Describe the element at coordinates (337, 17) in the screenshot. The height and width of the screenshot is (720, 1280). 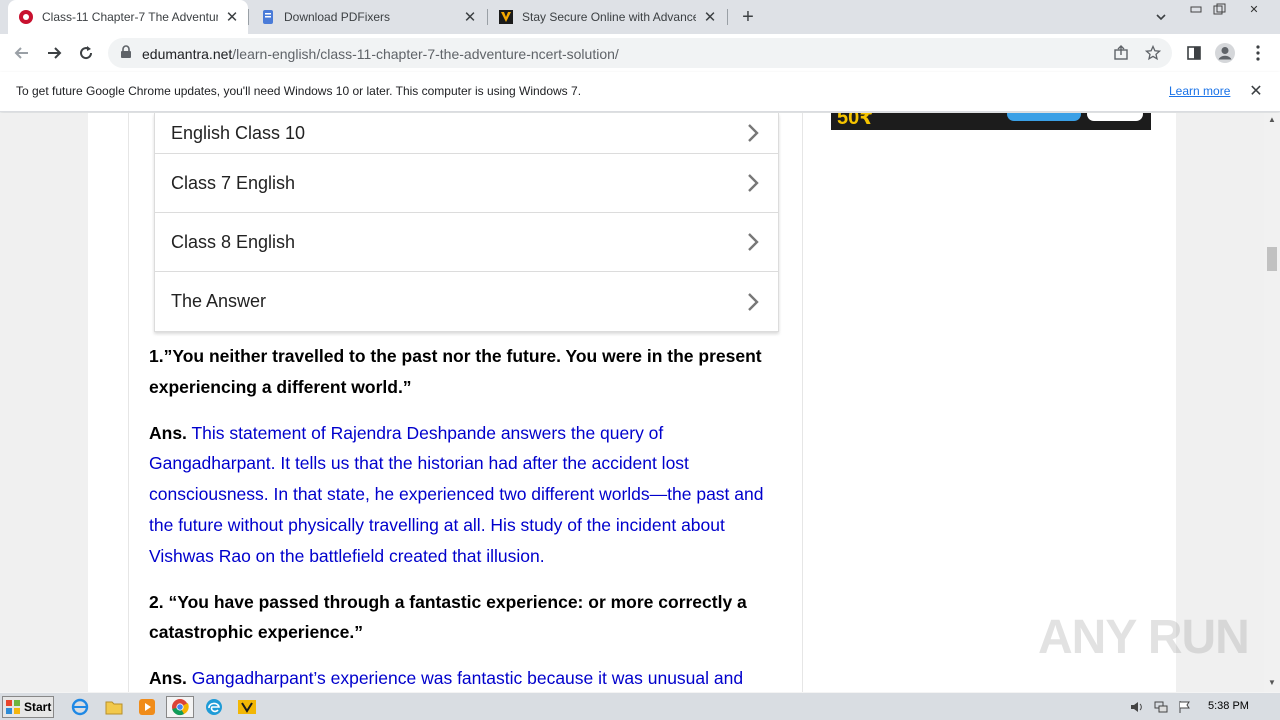
I see `tab-title: Download PDFixers` at that location.